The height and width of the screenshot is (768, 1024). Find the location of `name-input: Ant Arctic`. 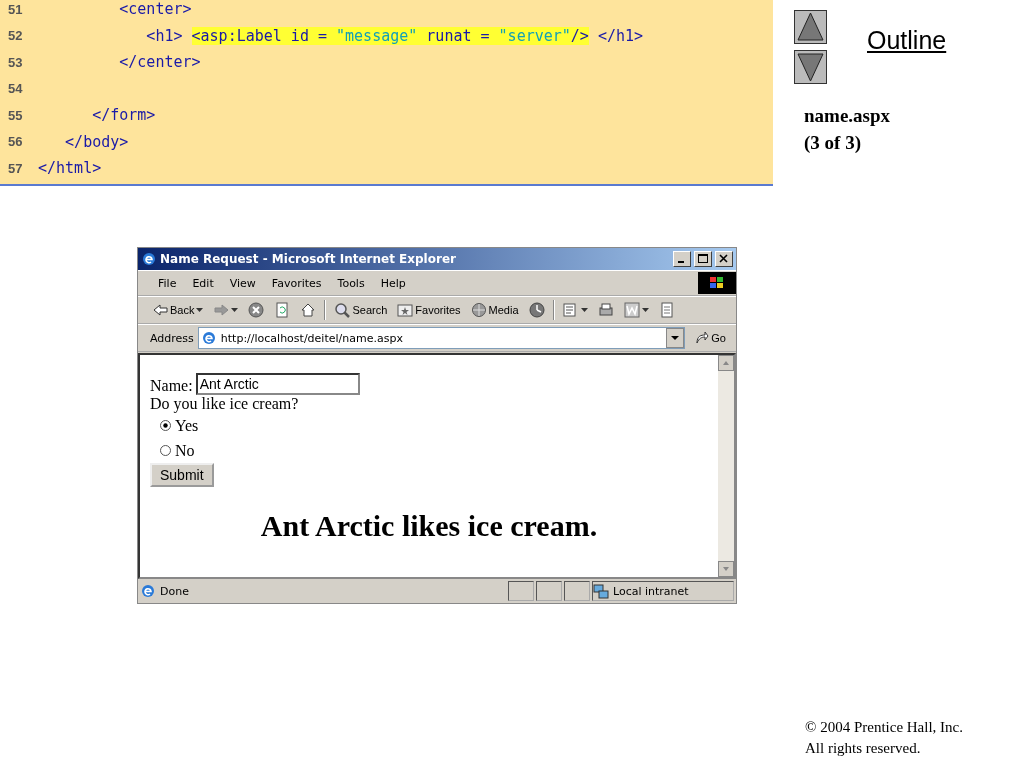

name-input: Ant Arctic is located at coordinates (277, 384).